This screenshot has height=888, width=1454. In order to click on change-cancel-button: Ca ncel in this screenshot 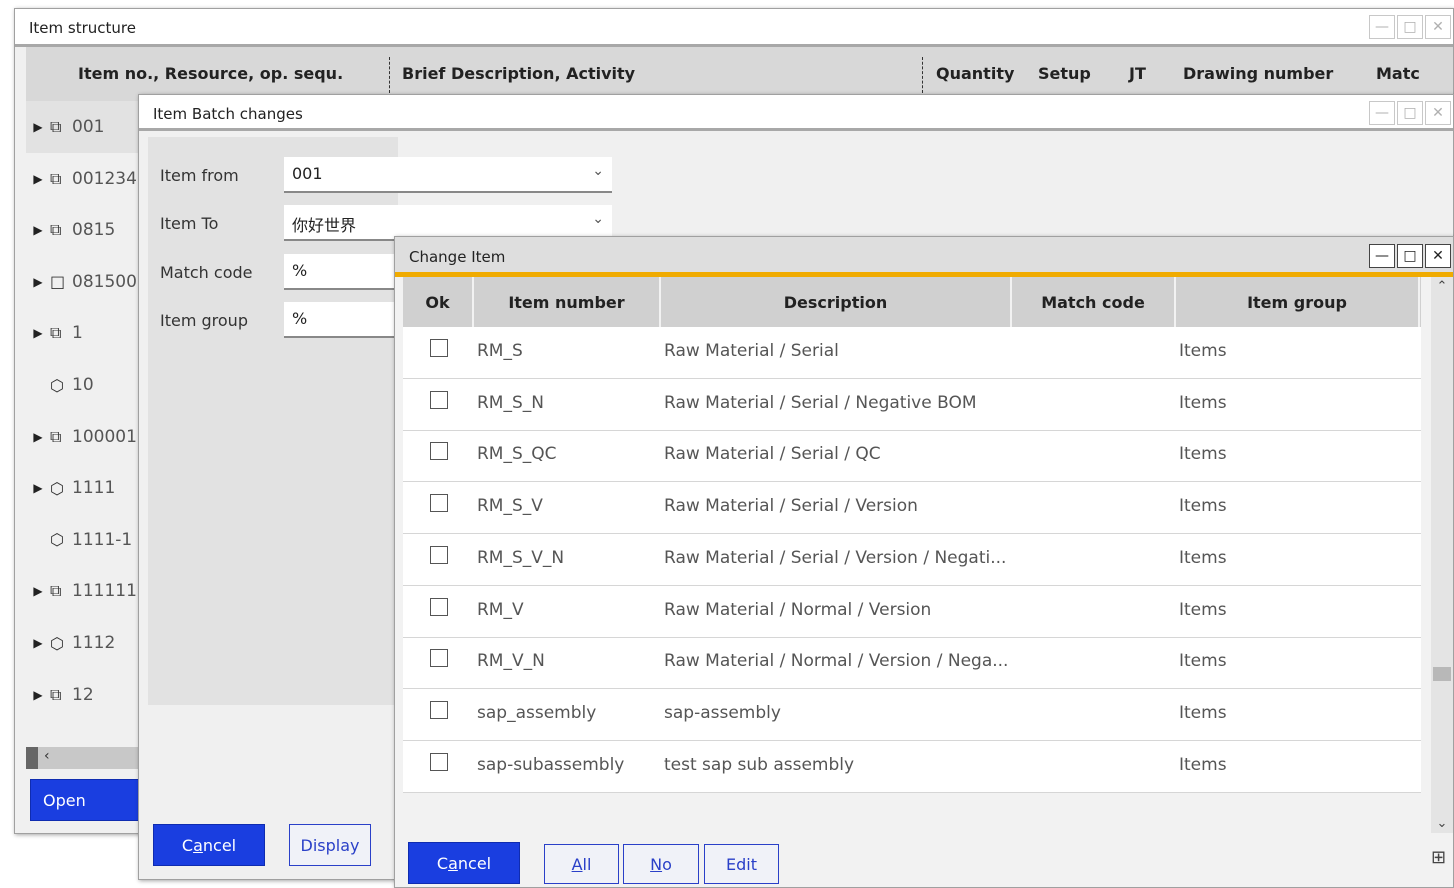, I will do `click(464, 863)`.